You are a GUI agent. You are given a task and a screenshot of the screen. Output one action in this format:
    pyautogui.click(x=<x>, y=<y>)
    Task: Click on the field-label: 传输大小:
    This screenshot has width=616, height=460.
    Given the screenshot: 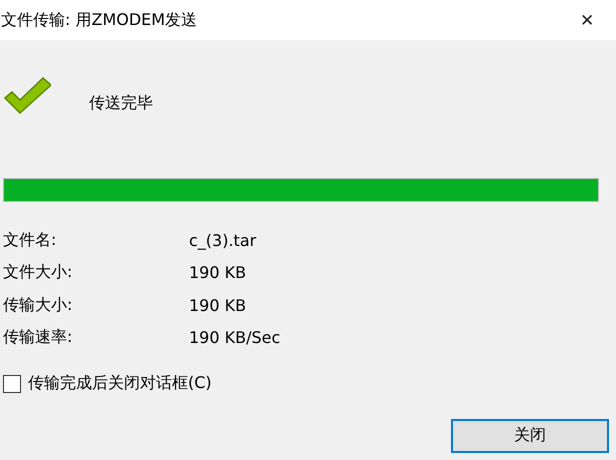 What is the action you would take?
    pyautogui.click(x=38, y=305)
    